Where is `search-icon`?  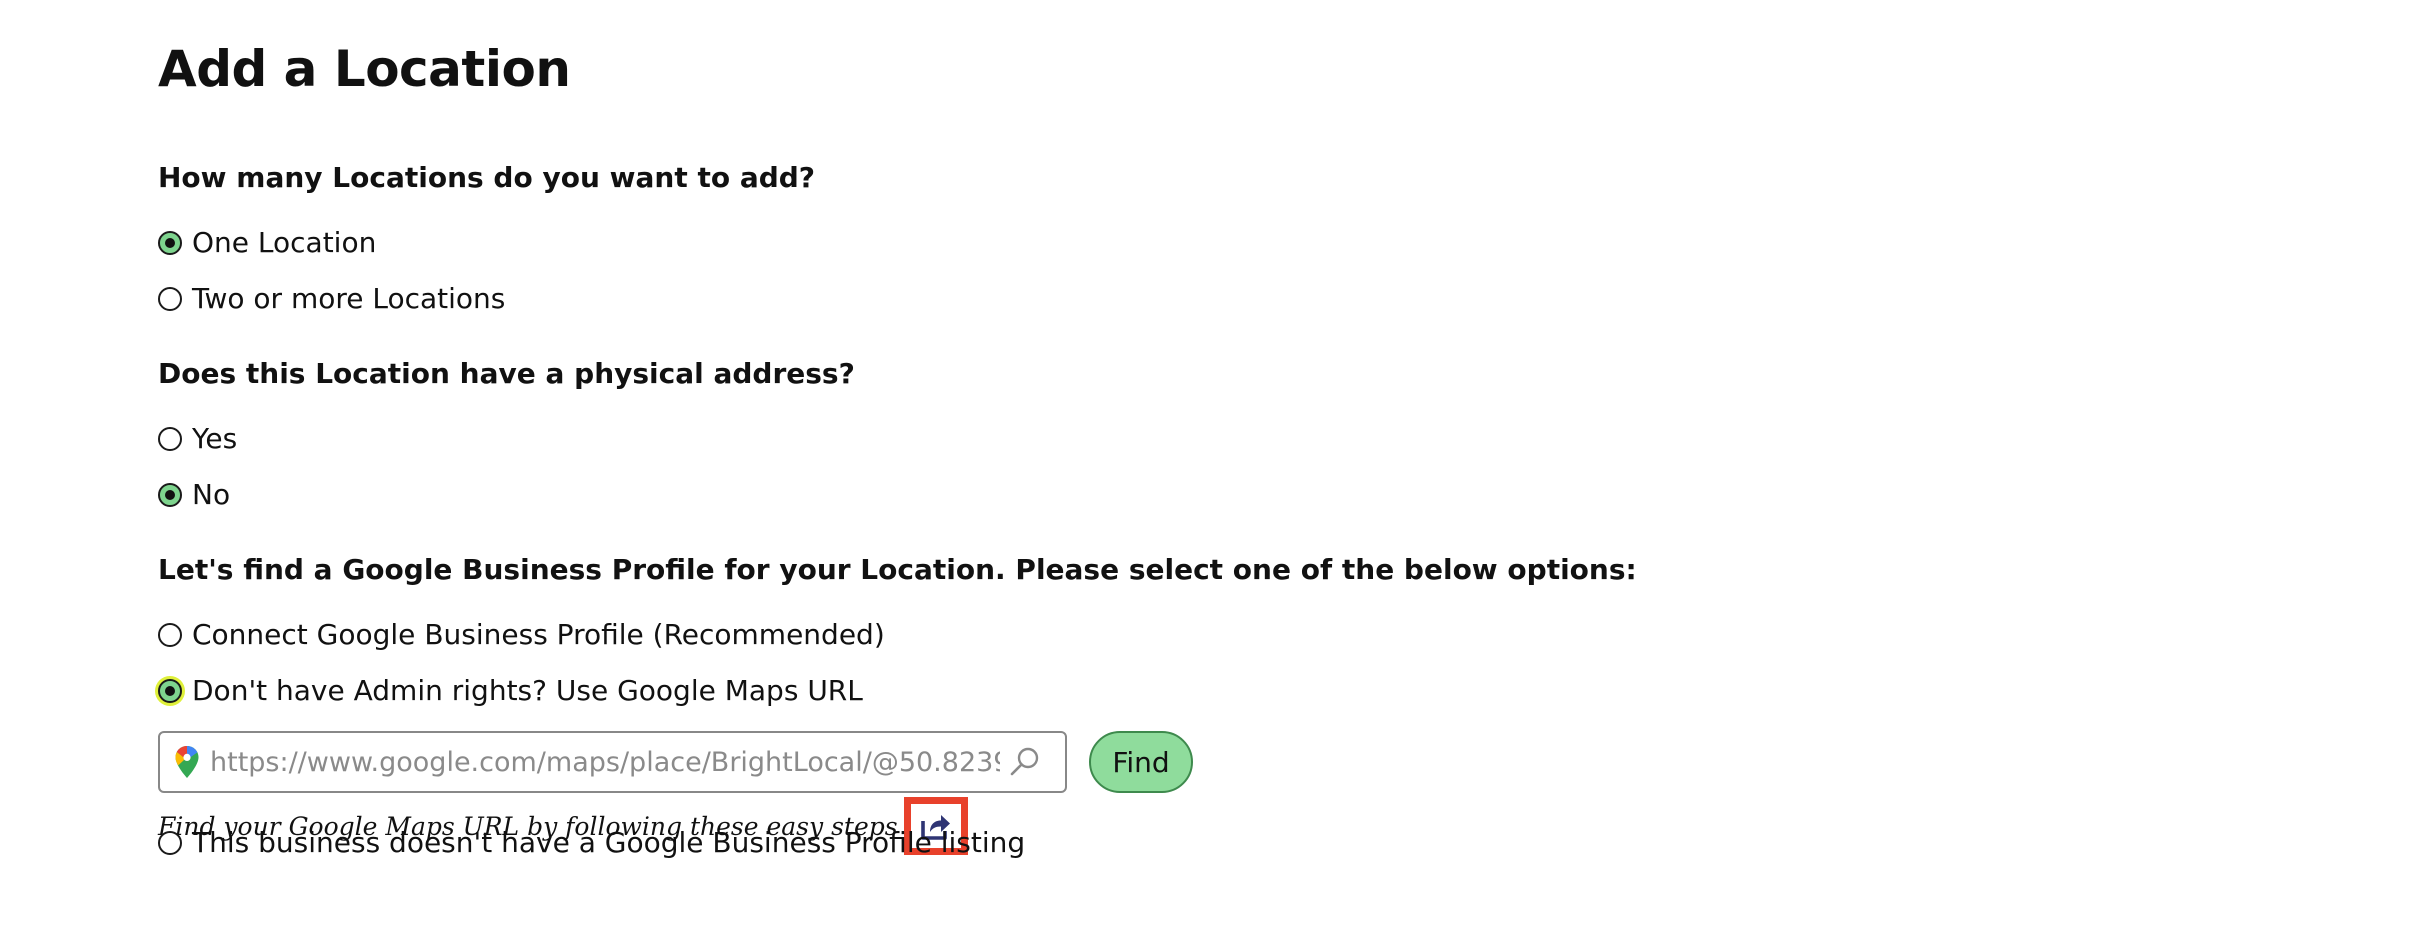
search-icon is located at coordinates (1025, 762).